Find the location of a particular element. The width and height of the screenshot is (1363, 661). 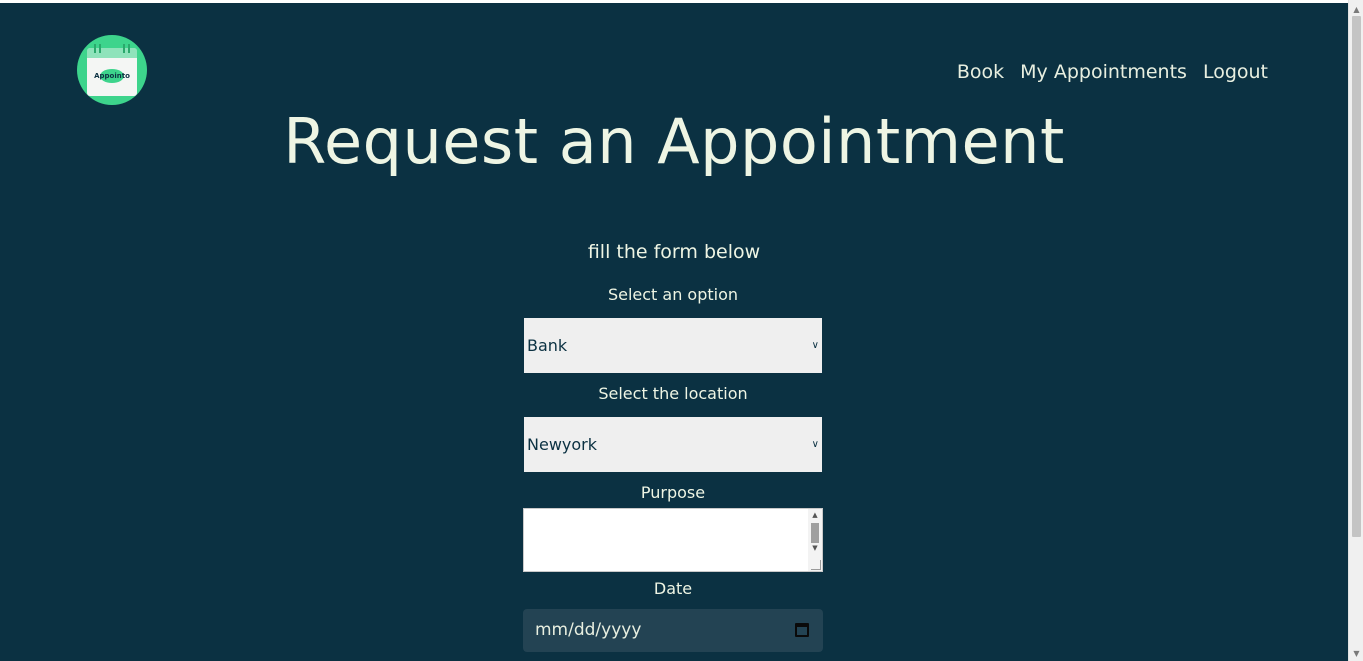

nav-my-appointments-link: My Appointments is located at coordinates (1103, 72).